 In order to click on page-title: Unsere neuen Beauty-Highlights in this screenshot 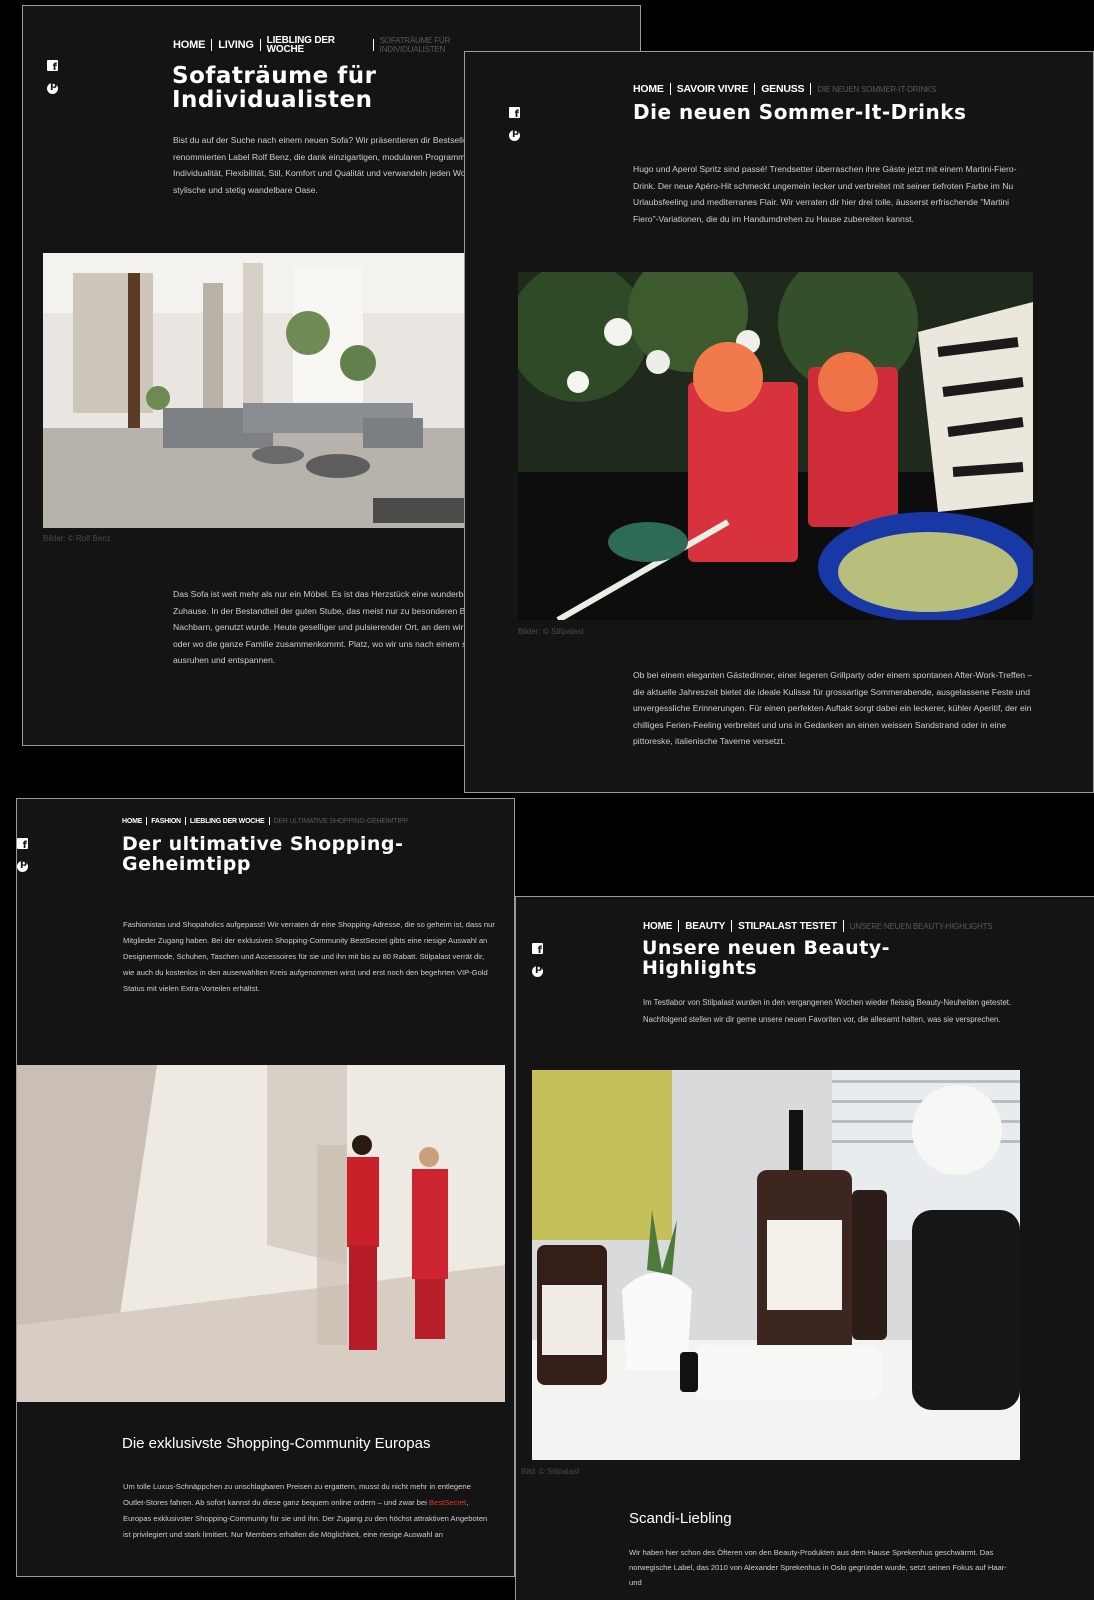, I will do `click(766, 958)`.